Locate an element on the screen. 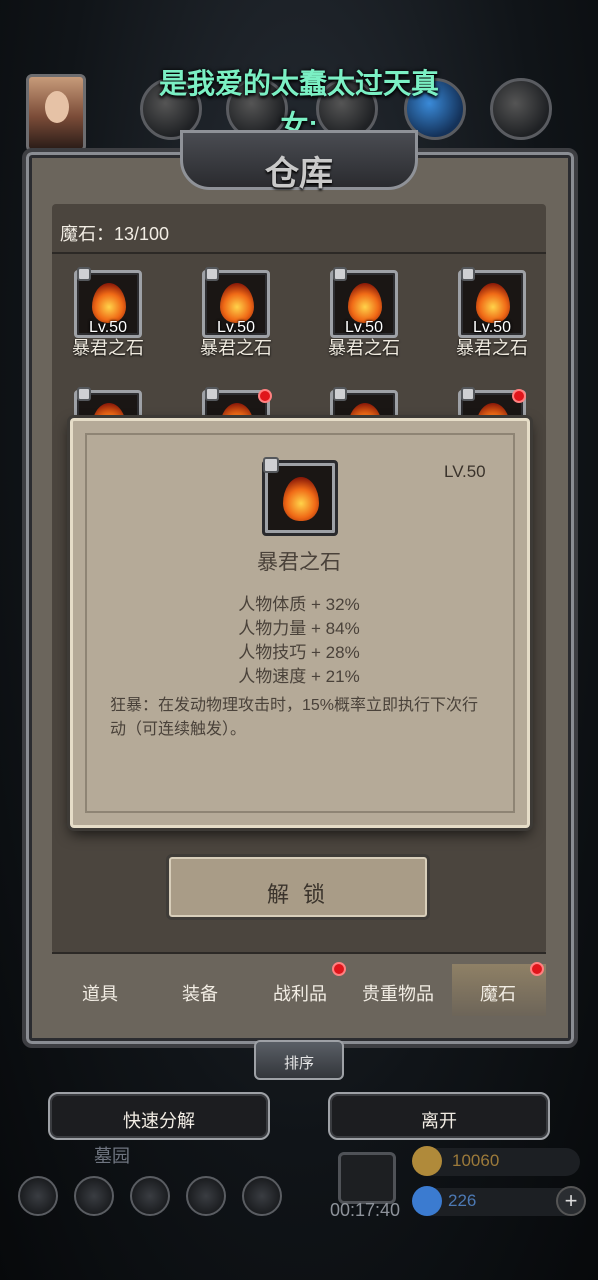  tab-loot-badge is located at coordinates (339, 969).